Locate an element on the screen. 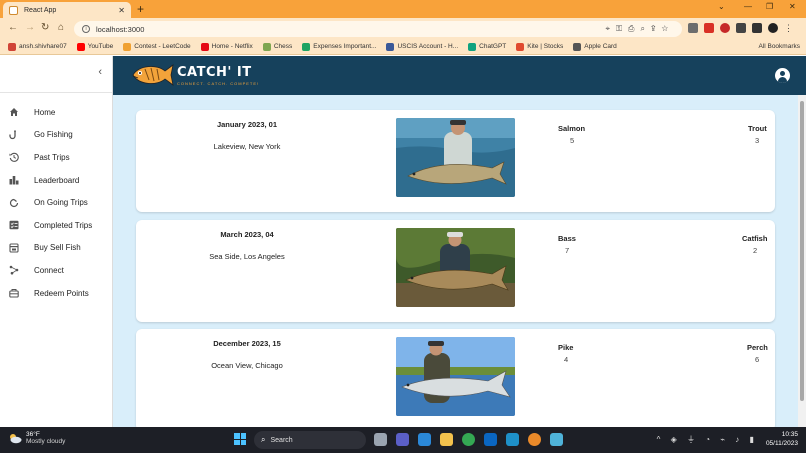  catch-fish-name: Perch is located at coordinates (757, 347).